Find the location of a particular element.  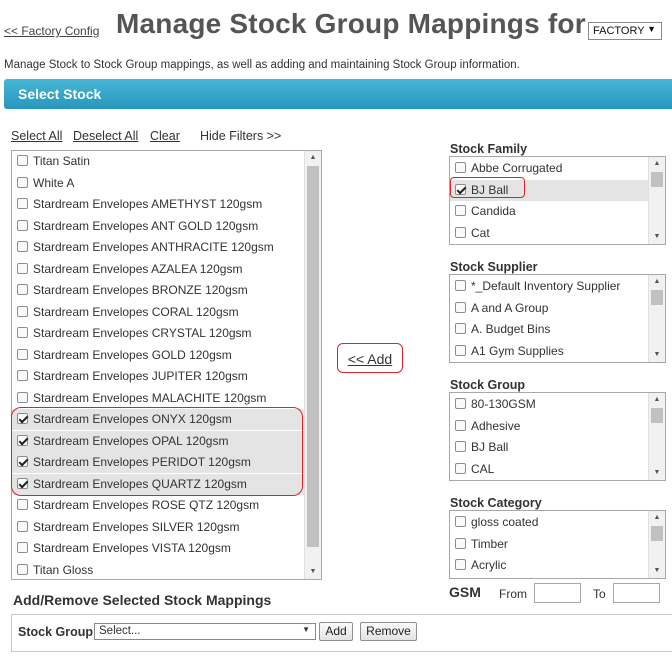

add-to-list-button: << Add is located at coordinates (370, 358).